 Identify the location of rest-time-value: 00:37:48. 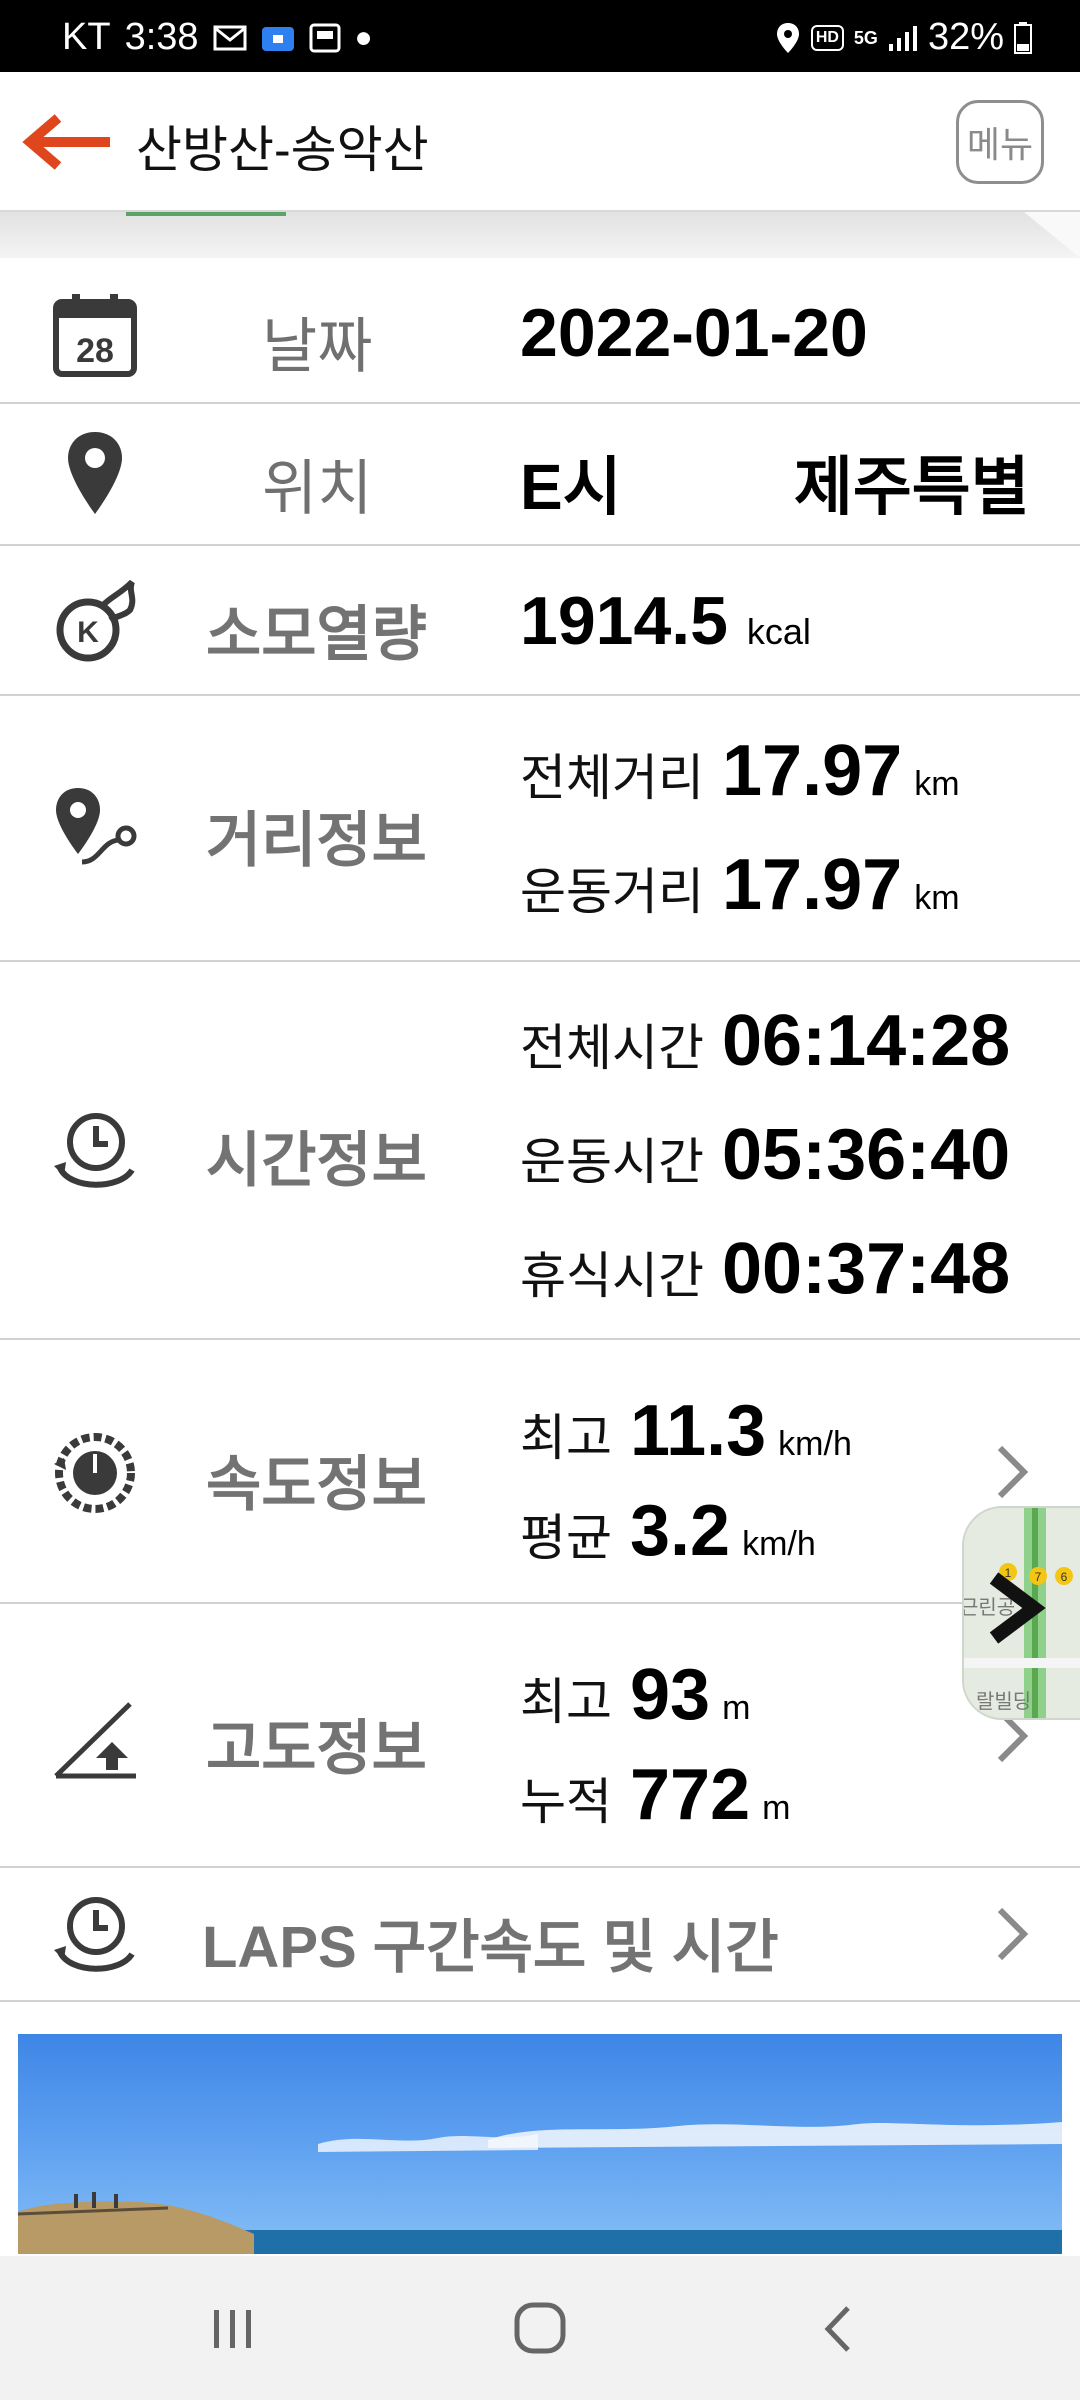
(866, 1269).